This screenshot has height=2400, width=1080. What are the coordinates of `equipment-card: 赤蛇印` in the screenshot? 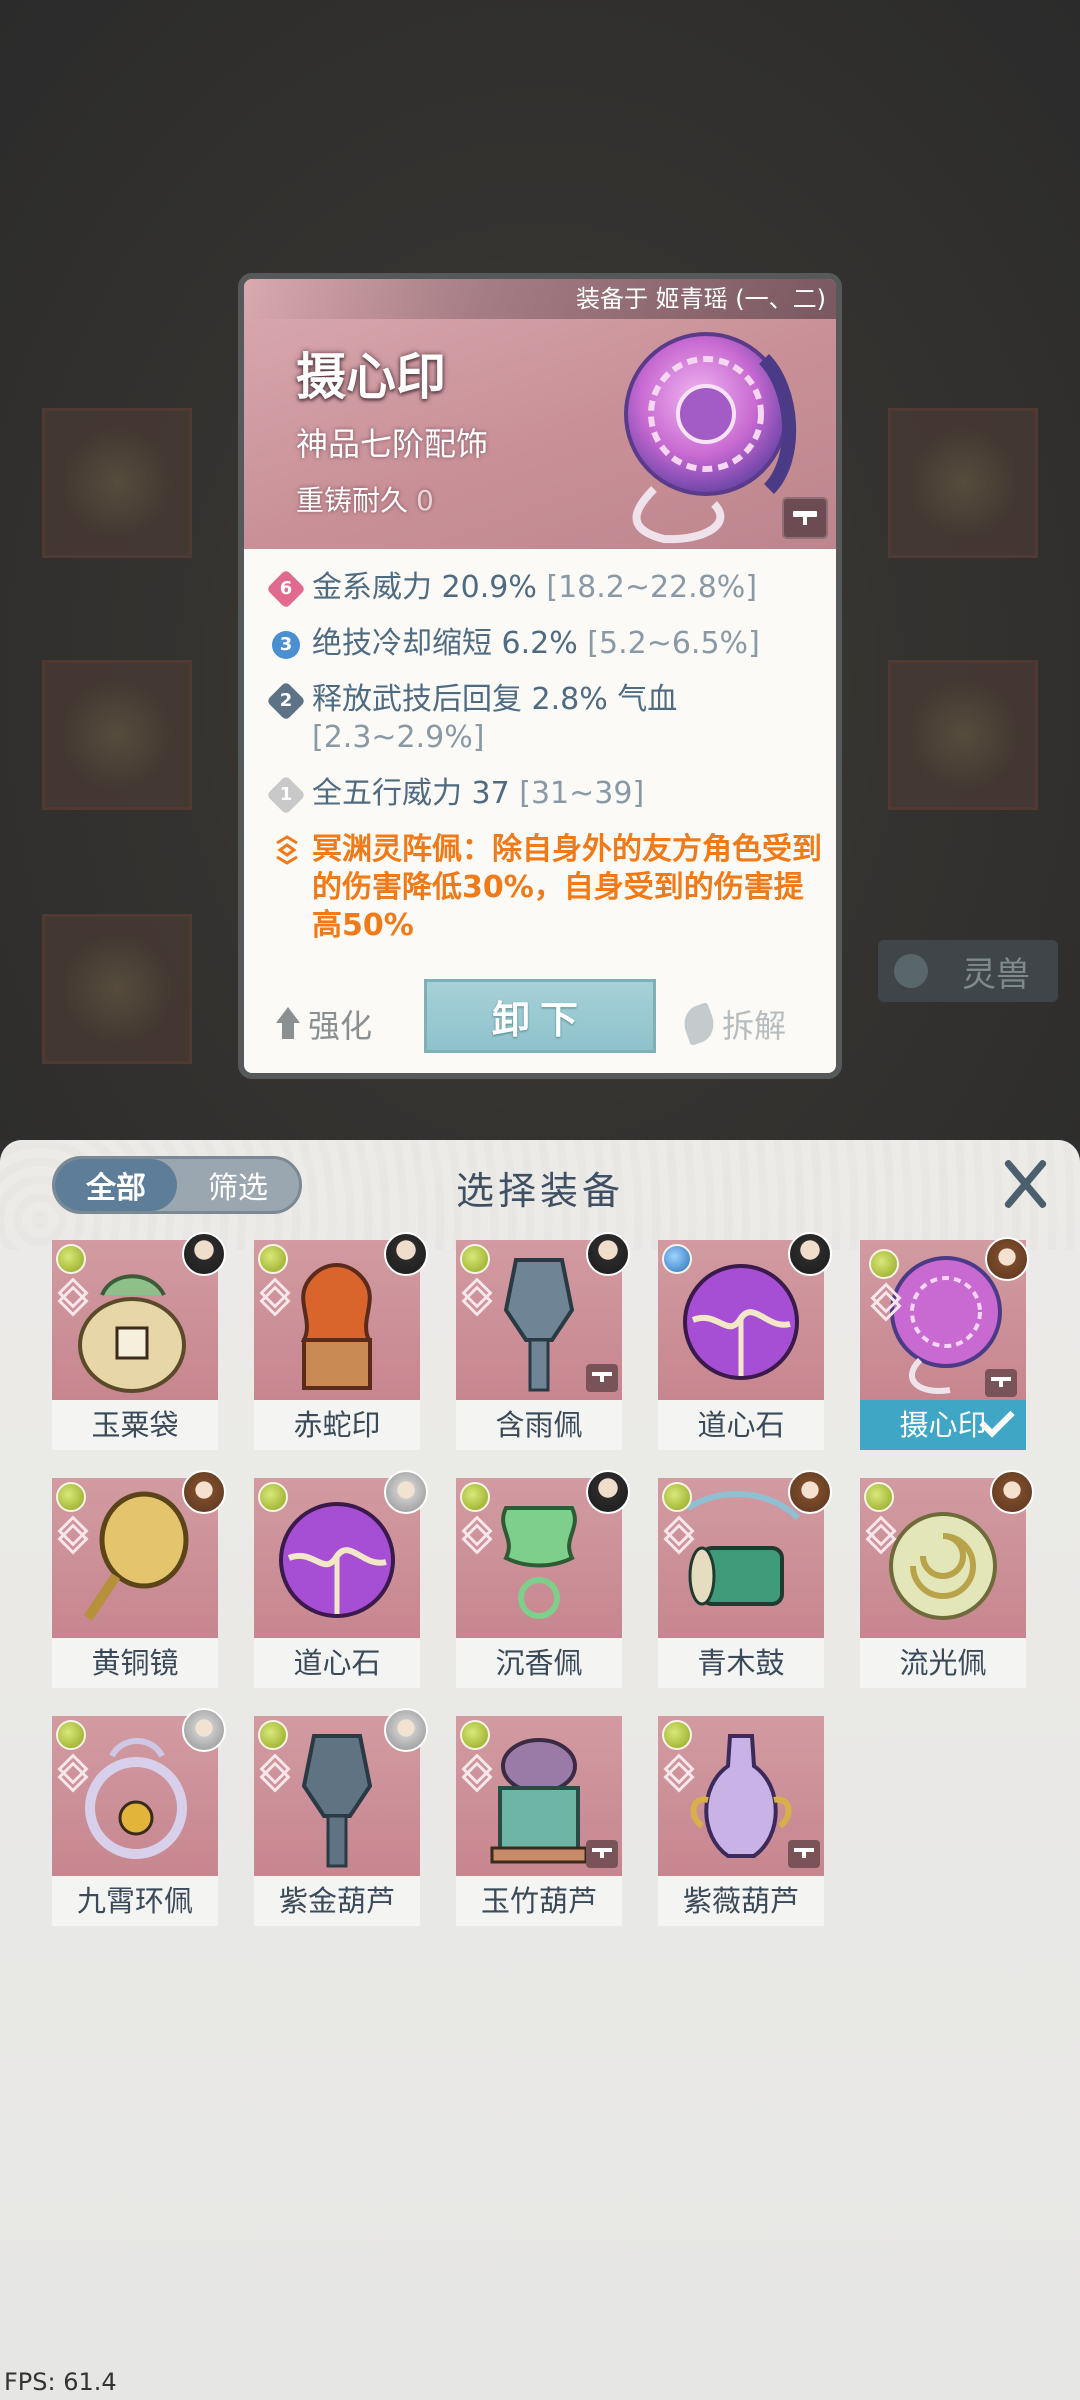 It's located at (341, 1341).